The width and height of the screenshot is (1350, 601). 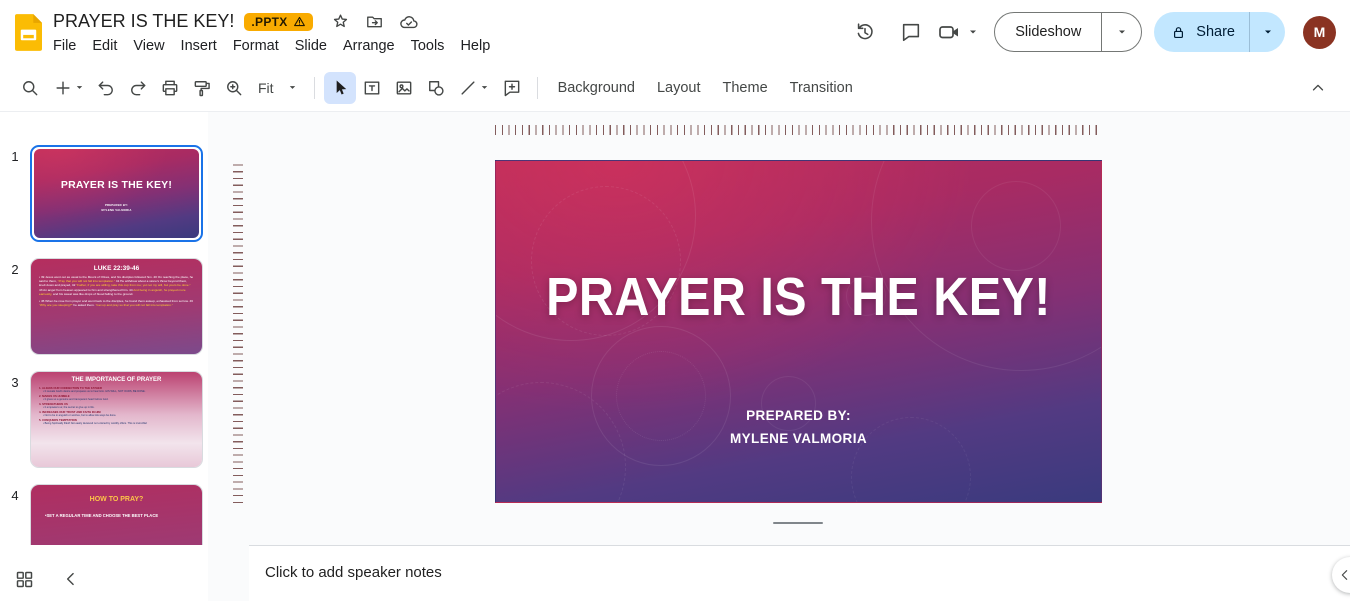 I want to click on menu-insert: Insert, so click(x=199, y=46).